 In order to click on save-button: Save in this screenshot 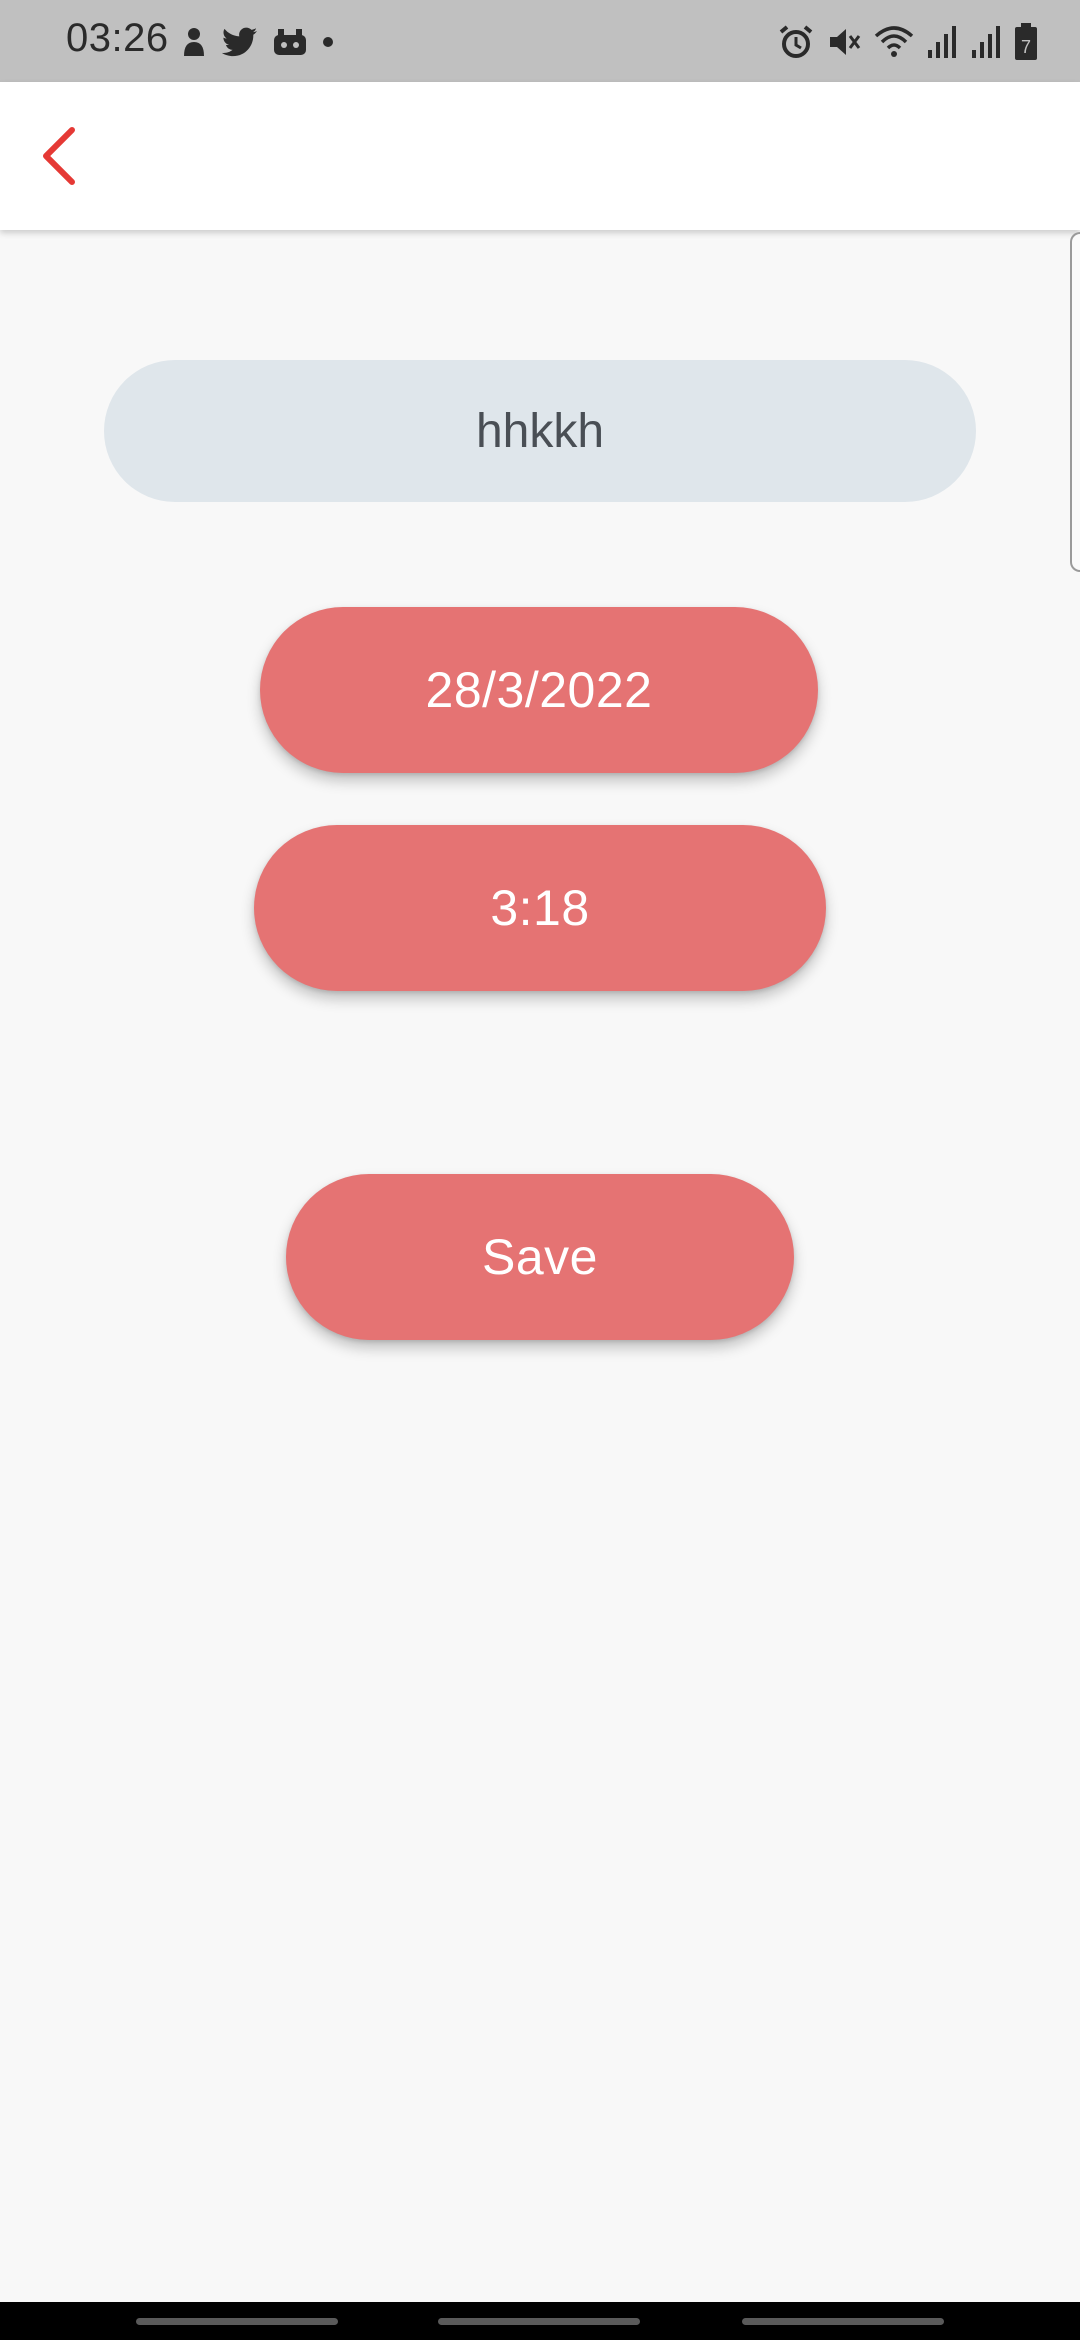, I will do `click(540, 1257)`.